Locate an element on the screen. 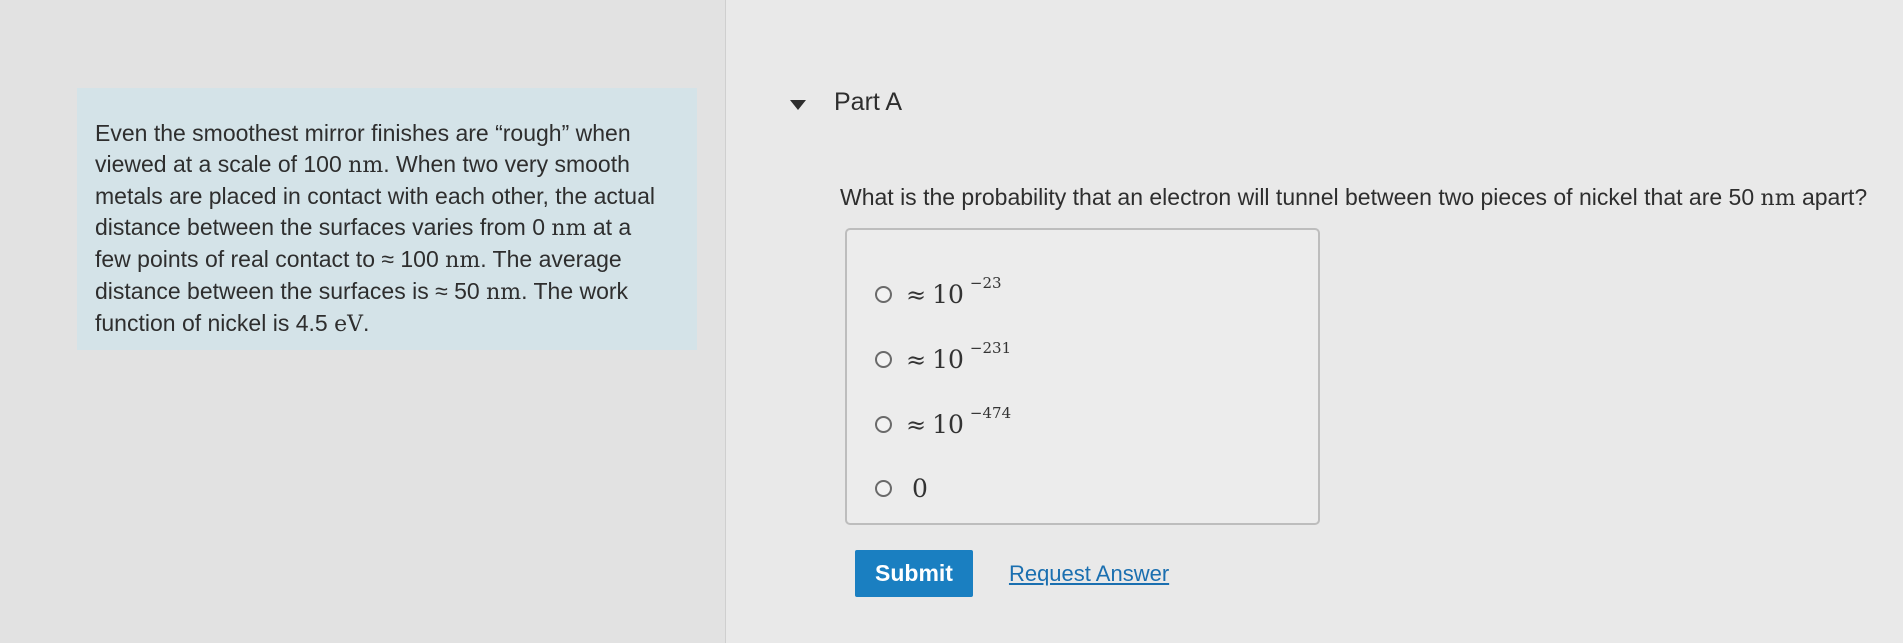 This screenshot has width=1903, height=643. part-a-header: Part A is located at coordinates (846, 102).